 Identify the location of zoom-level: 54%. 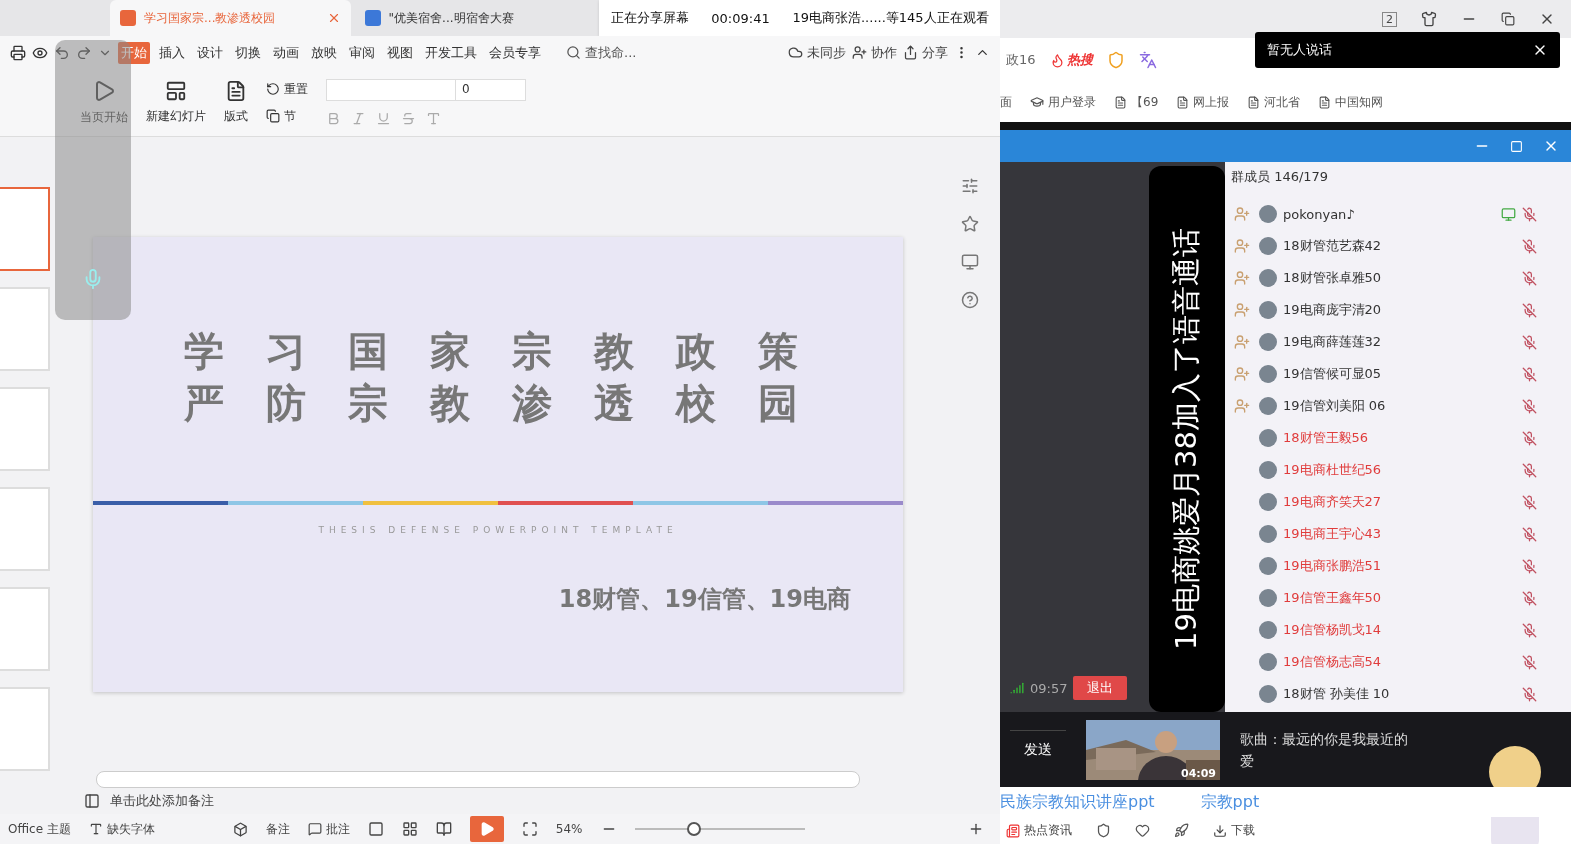
(569, 829).